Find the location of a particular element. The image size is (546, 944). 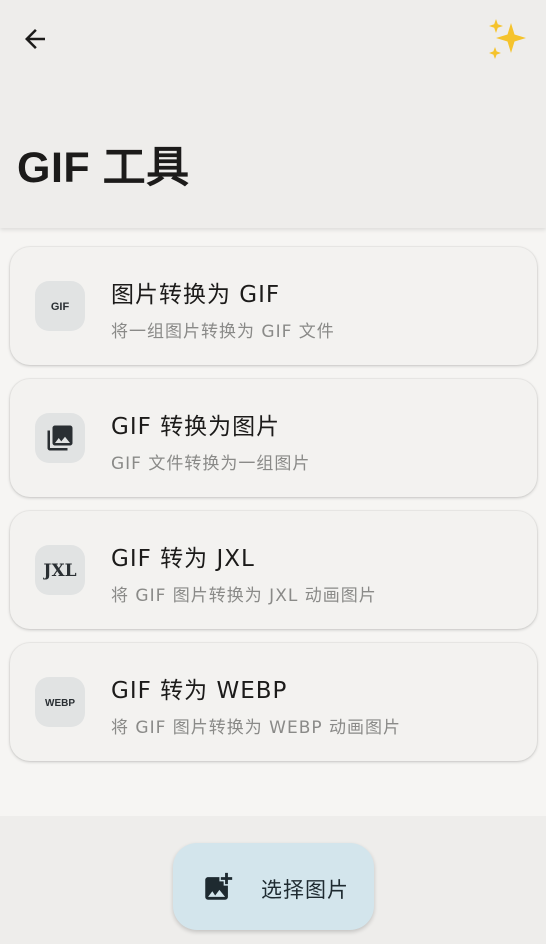

tool-subtitle: 将 GIF 图片转换为 WEBP 动画图片 is located at coordinates (256, 728).